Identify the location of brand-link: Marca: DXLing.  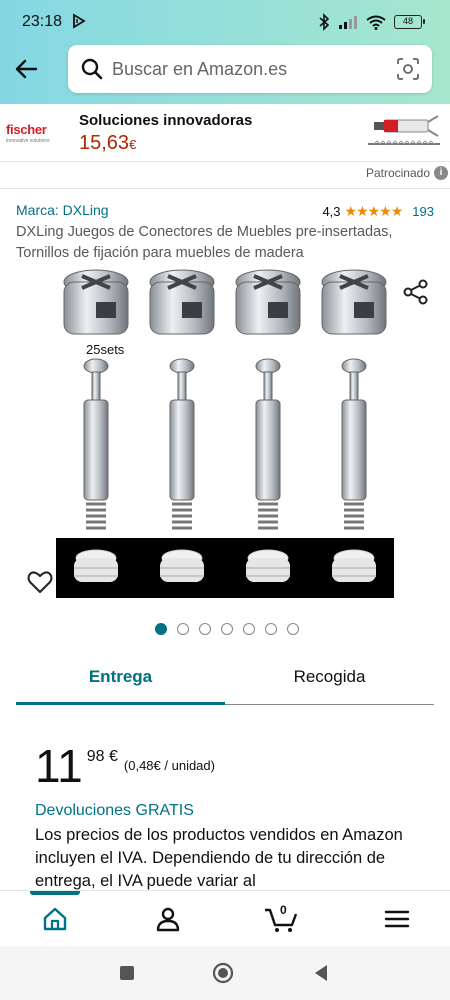
(62, 210).